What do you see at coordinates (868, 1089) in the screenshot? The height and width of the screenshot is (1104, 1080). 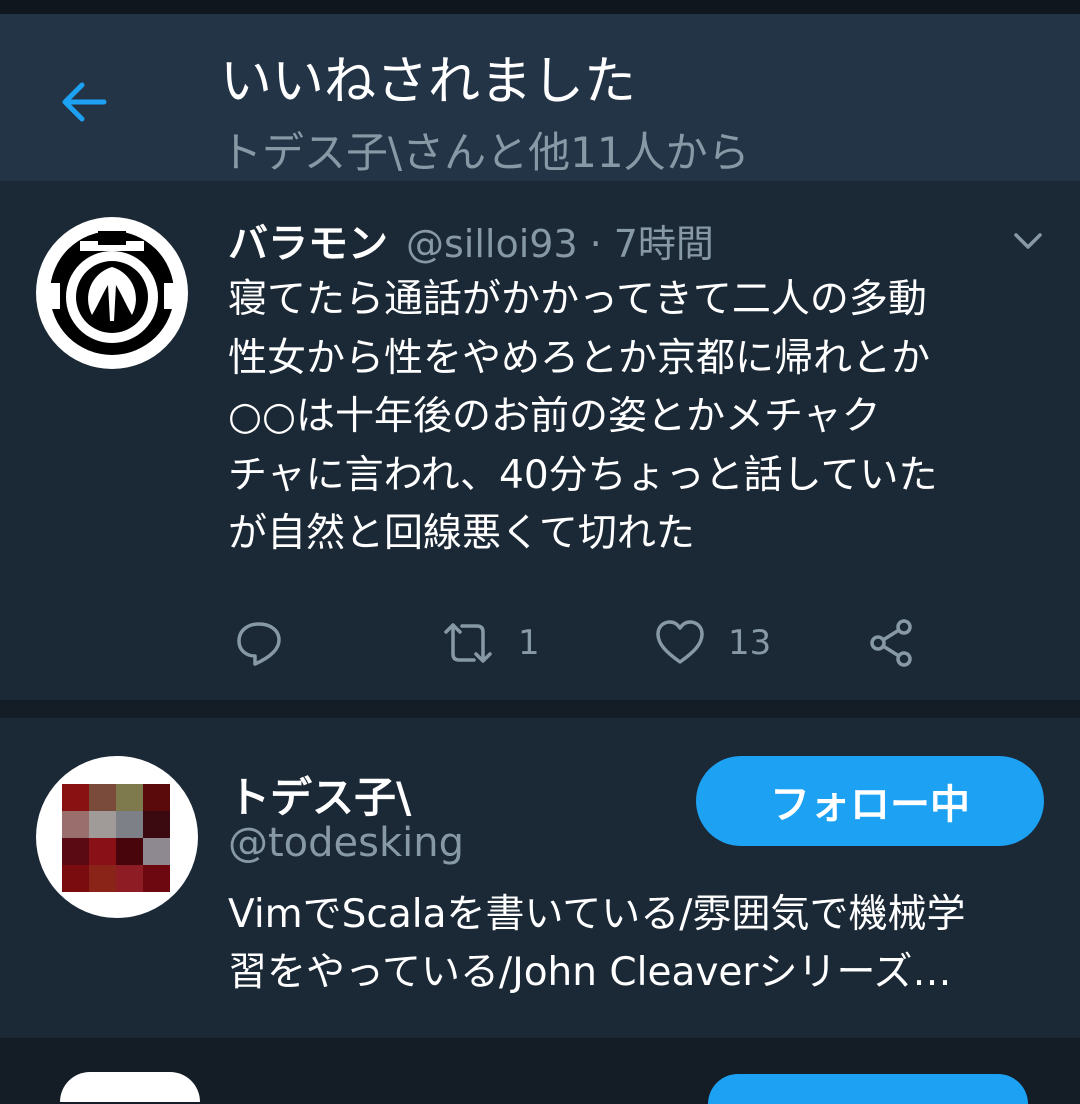 I see `follow-button` at bounding box center [868, 1089].